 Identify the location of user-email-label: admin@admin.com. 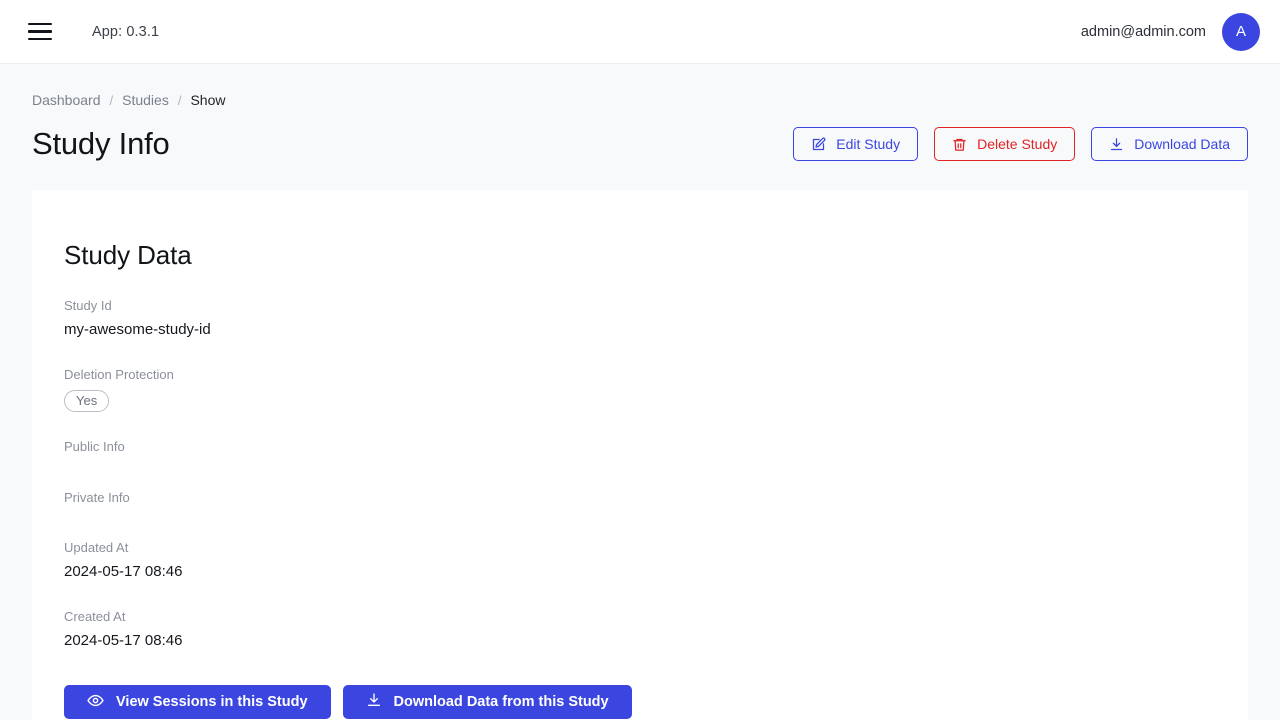
(1143, 31).